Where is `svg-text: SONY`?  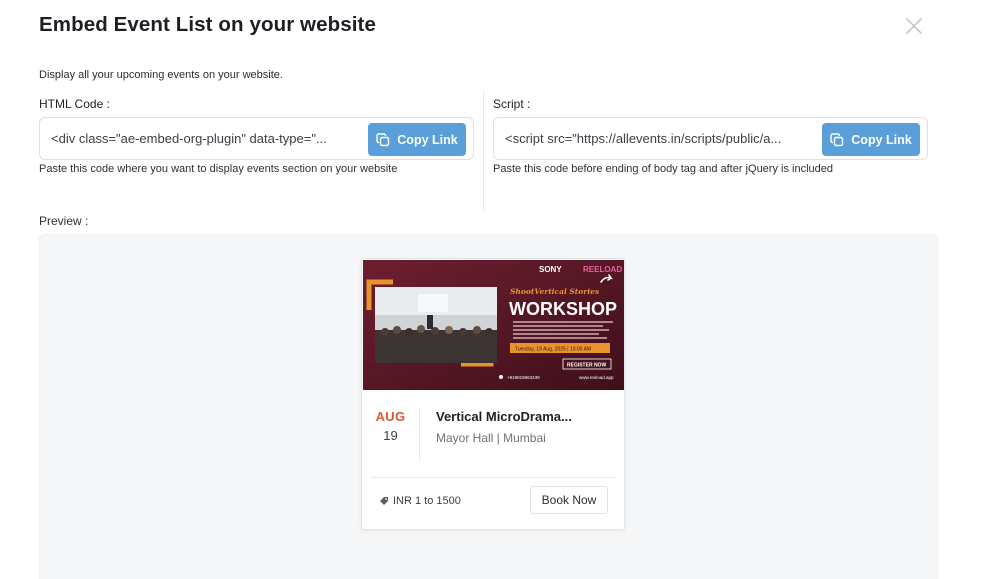 svg-text: SONY is located at coordinates (550, 269).